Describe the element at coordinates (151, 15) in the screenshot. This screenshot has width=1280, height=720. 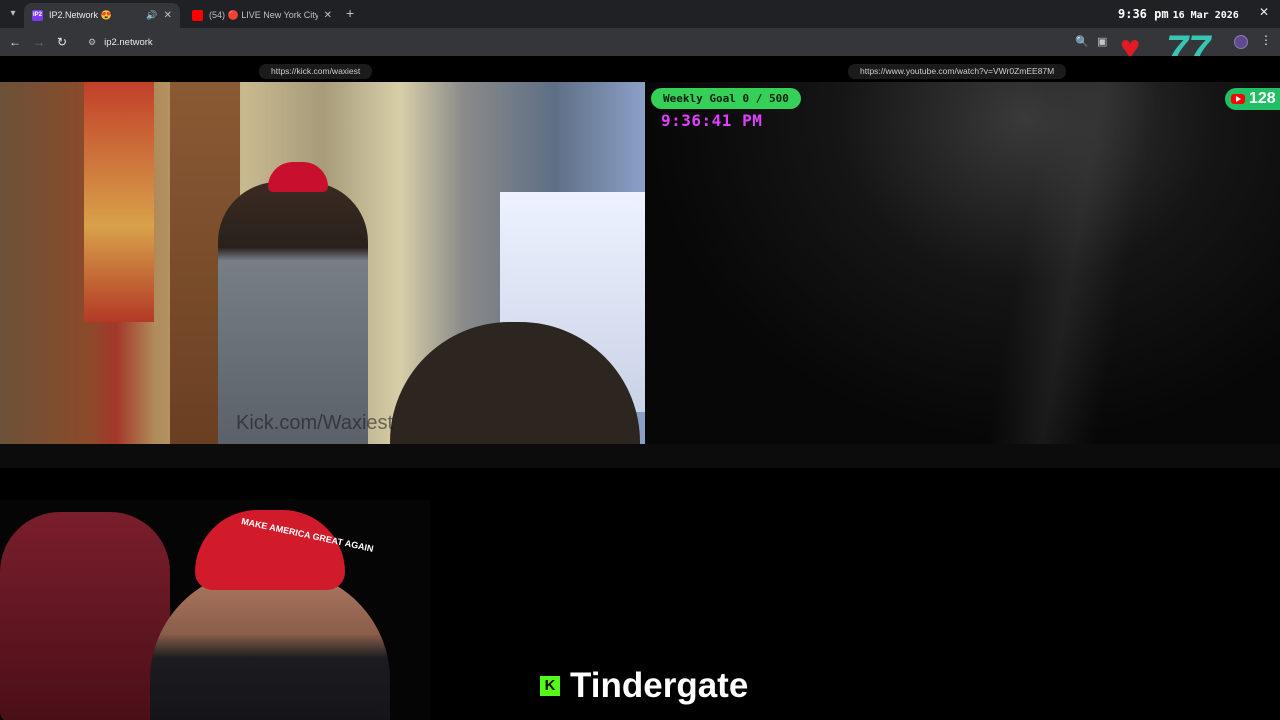
I see `speaker-icon: 🔊` at that location.